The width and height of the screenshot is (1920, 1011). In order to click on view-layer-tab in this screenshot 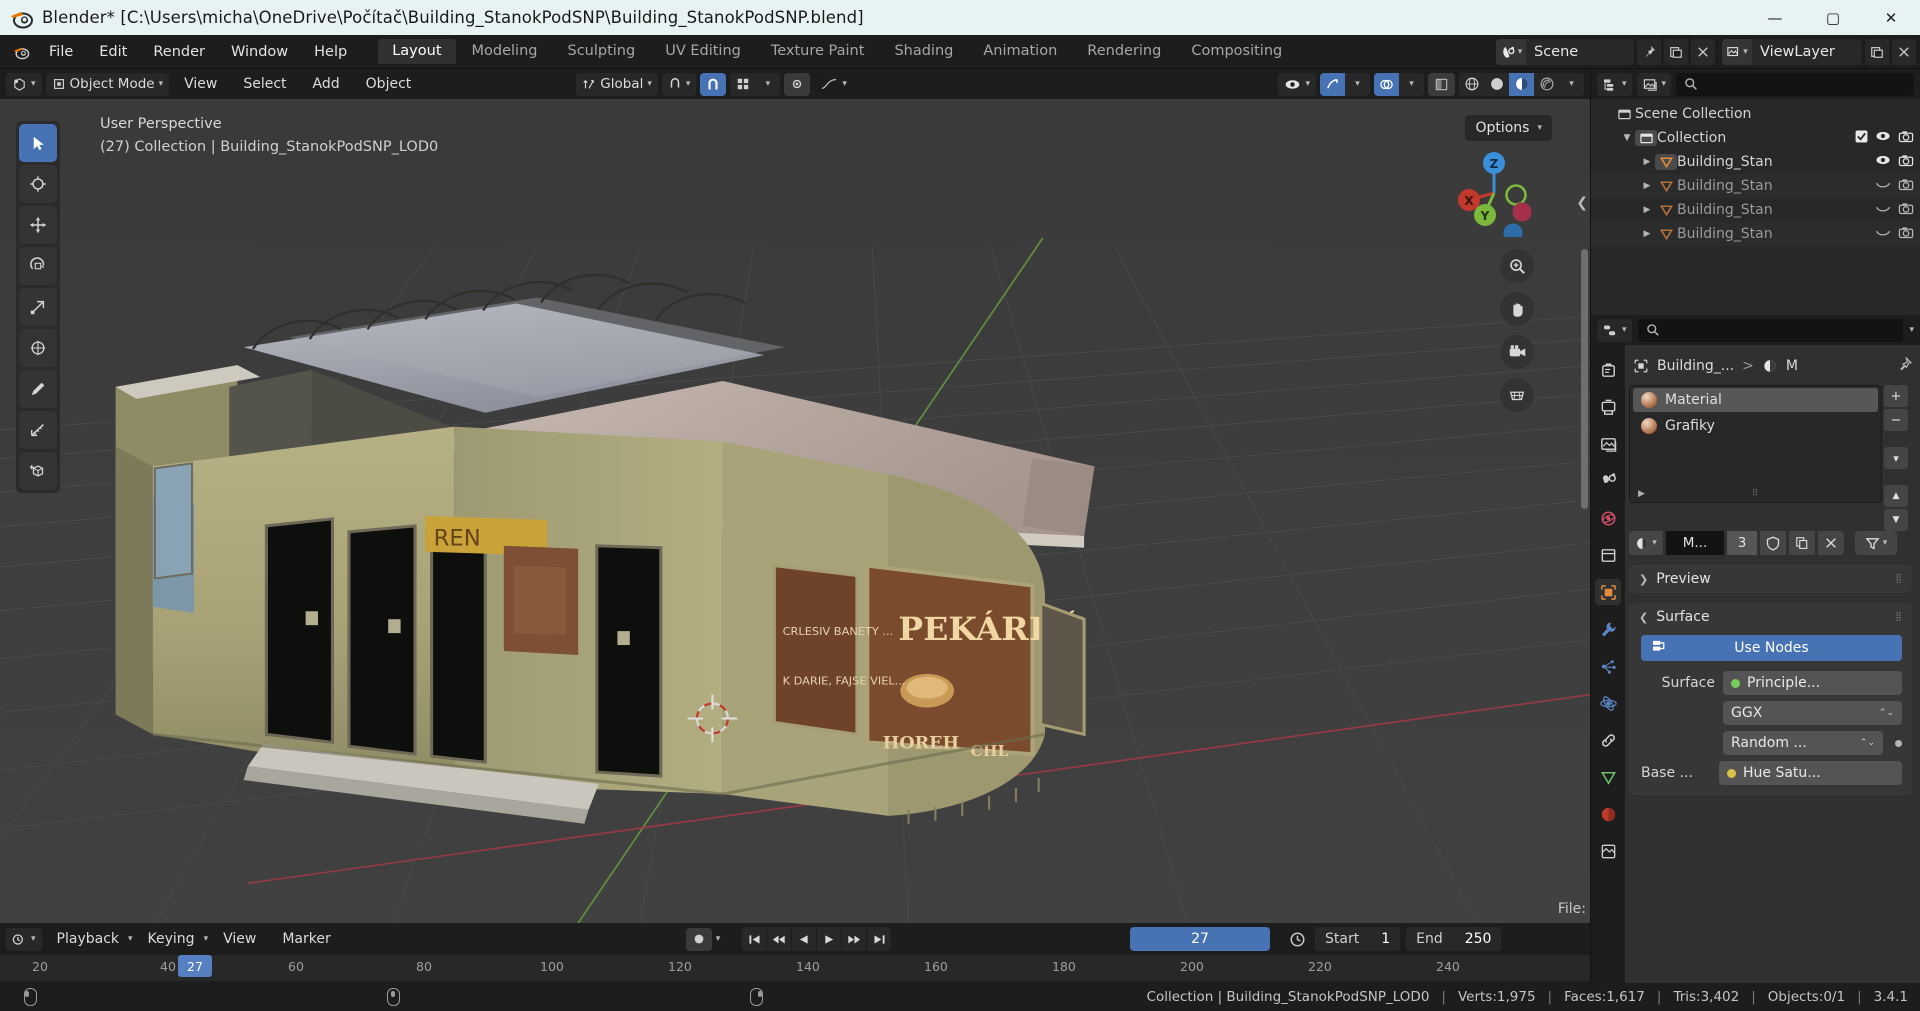, I will do `click(1608, 481)`.